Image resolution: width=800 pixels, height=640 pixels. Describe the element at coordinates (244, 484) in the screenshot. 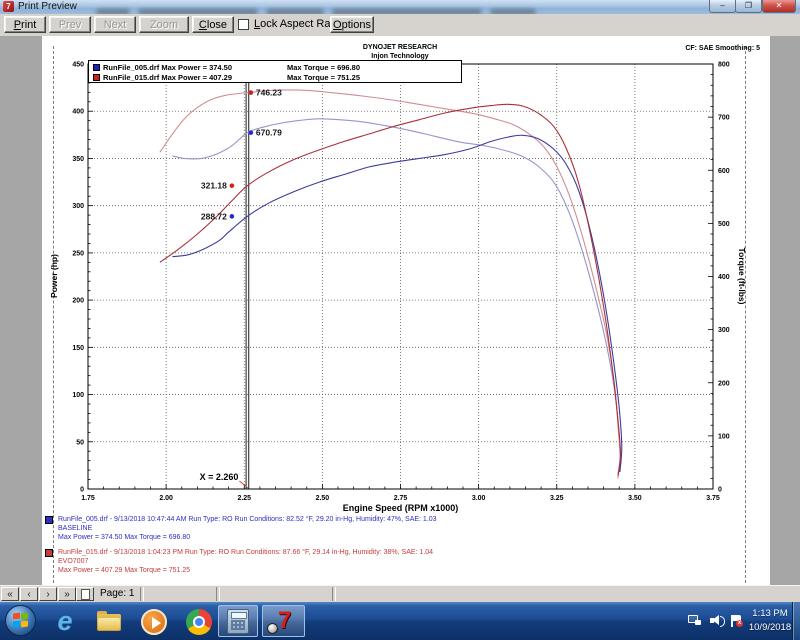

I see `cursor-pointer-line` at that location.